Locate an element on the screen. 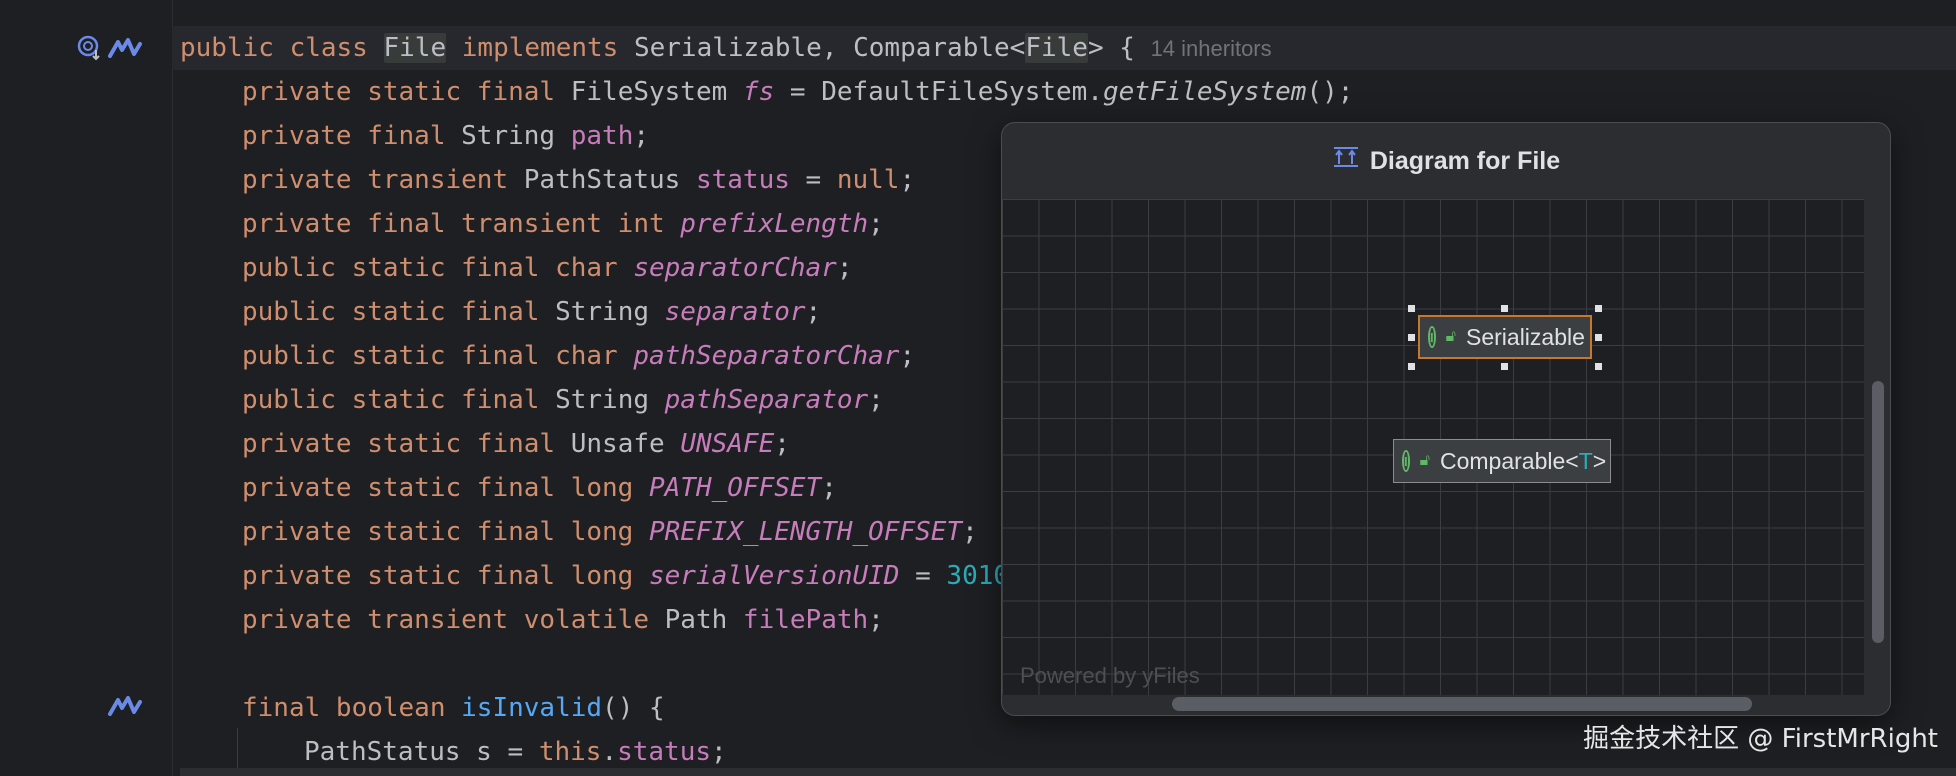 Image resolution: width=1956 pixels, height=776 pixels. watermark: 掘金技术社区 @ FirstMrRight is located at coordinates (1760, 739).